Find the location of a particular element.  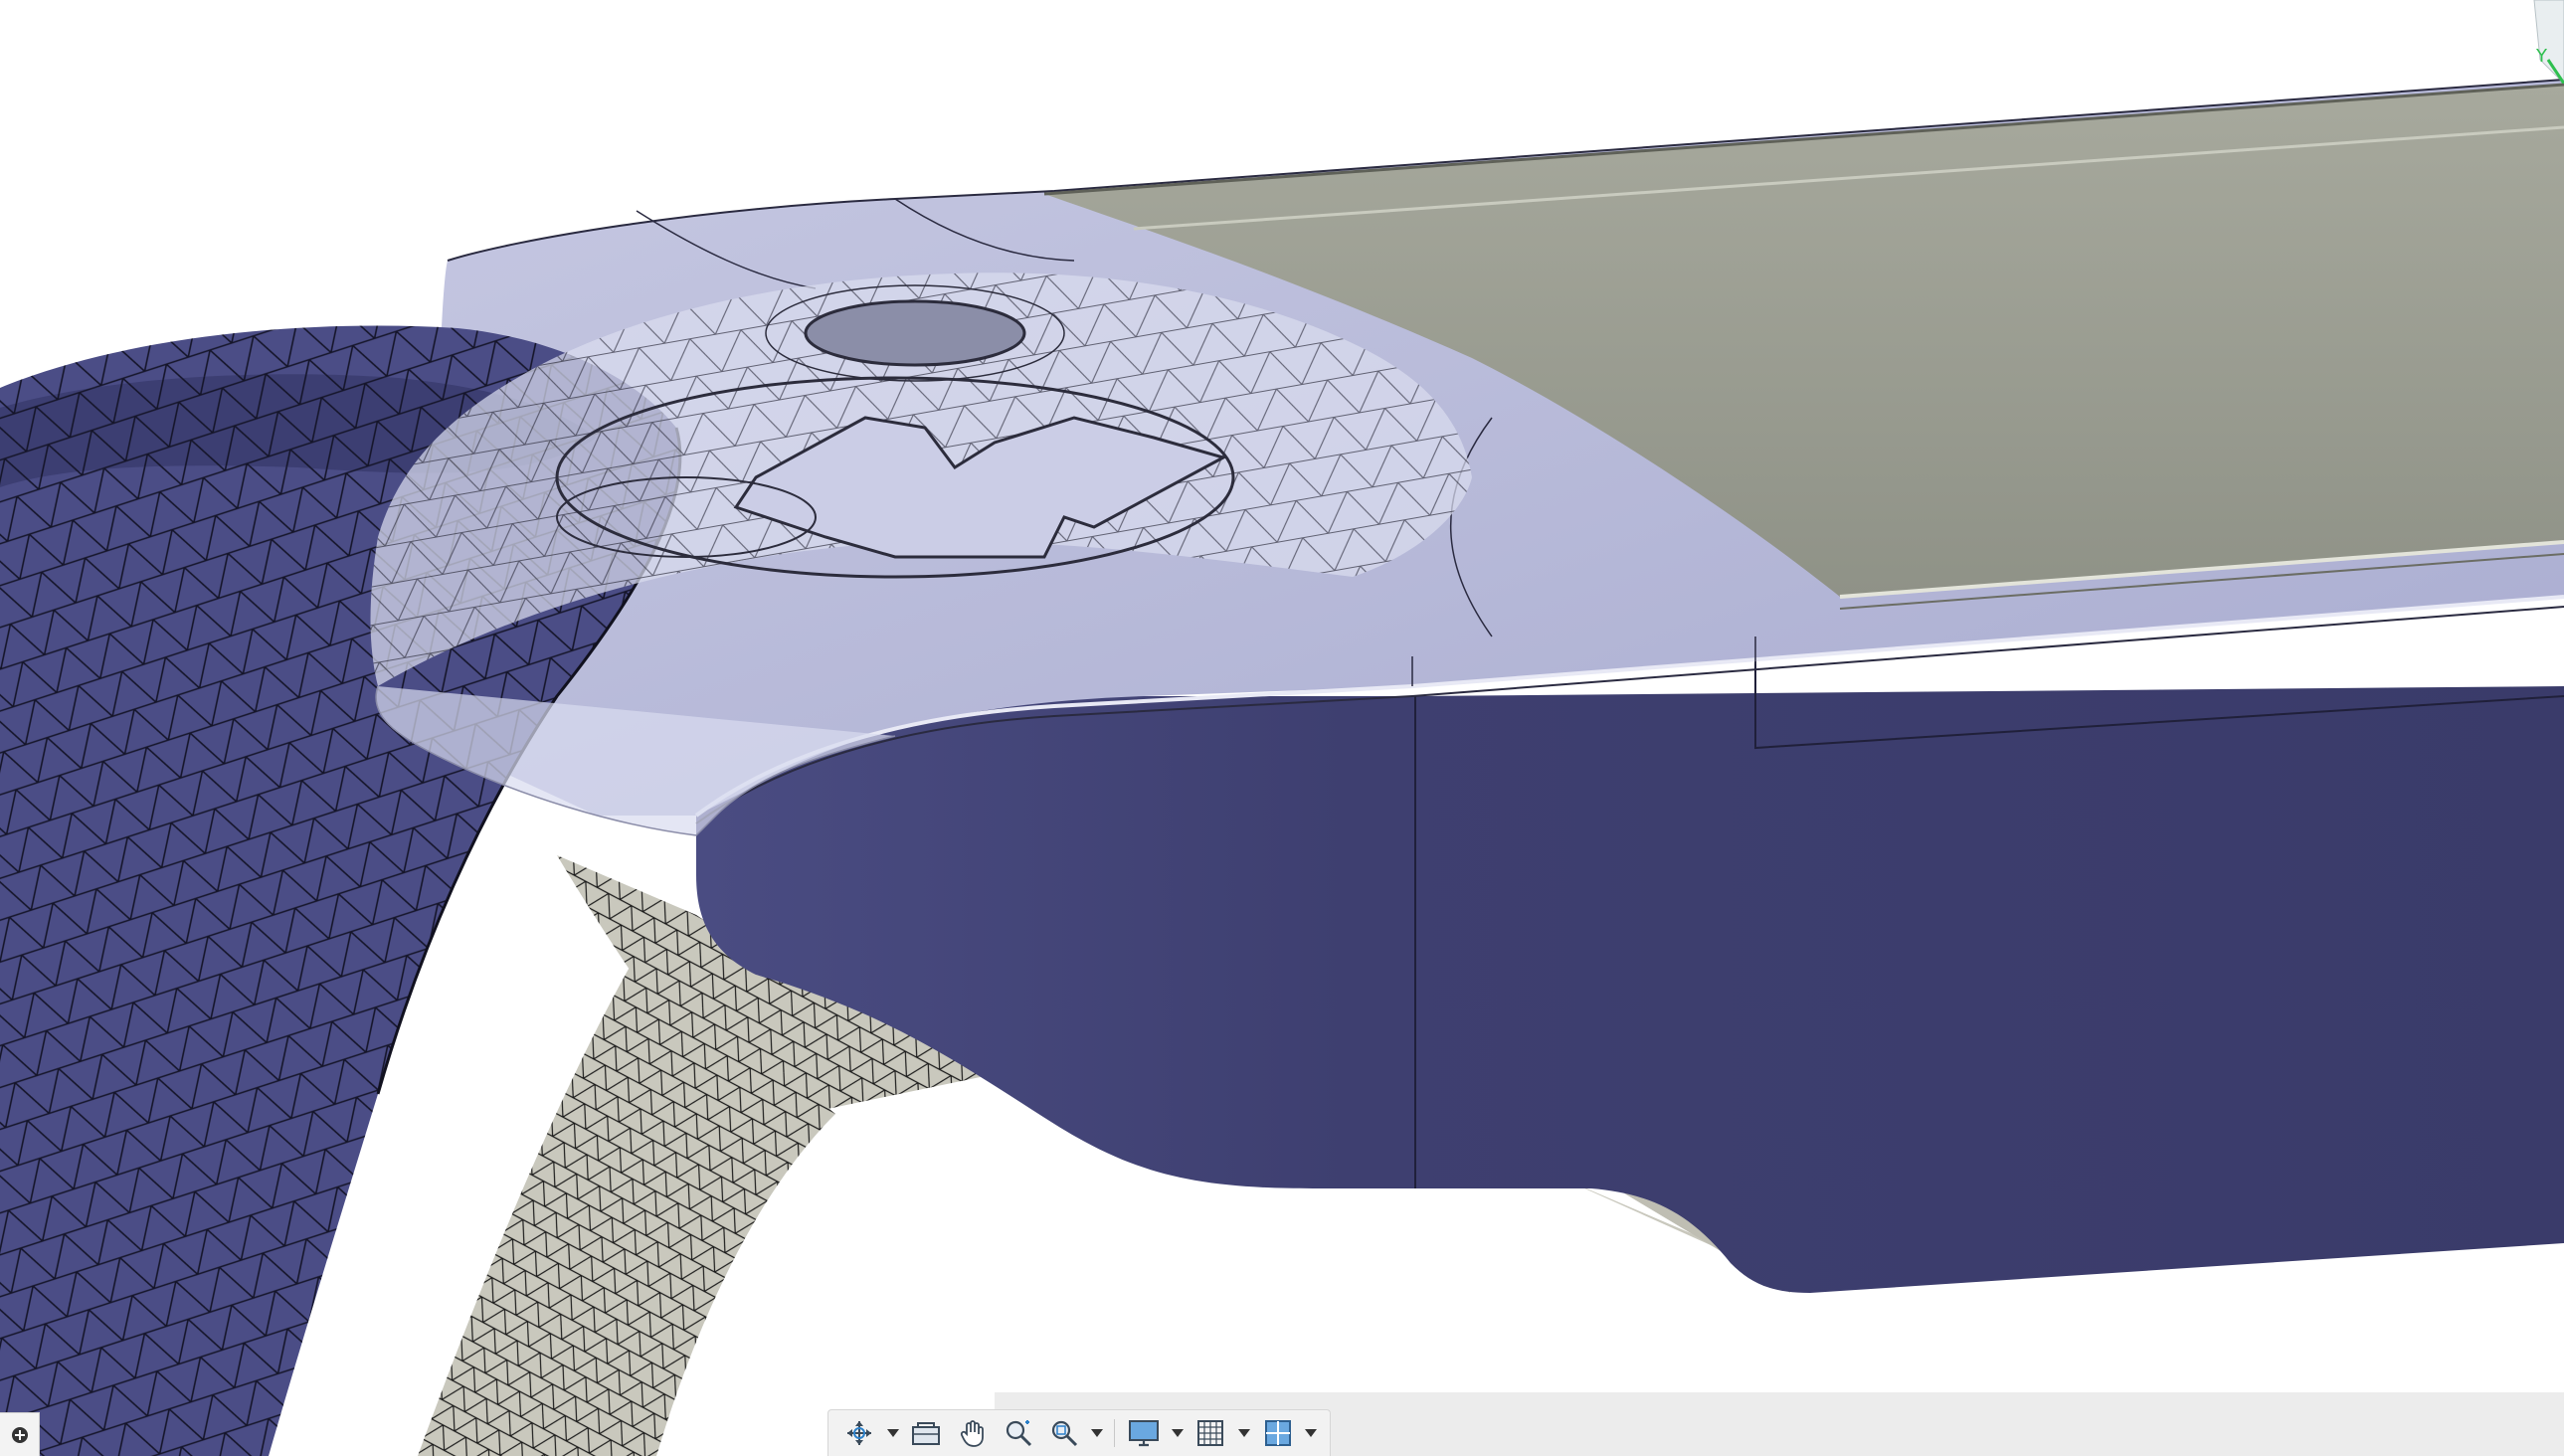

look-at-button is located at coordinates (926, 1433).